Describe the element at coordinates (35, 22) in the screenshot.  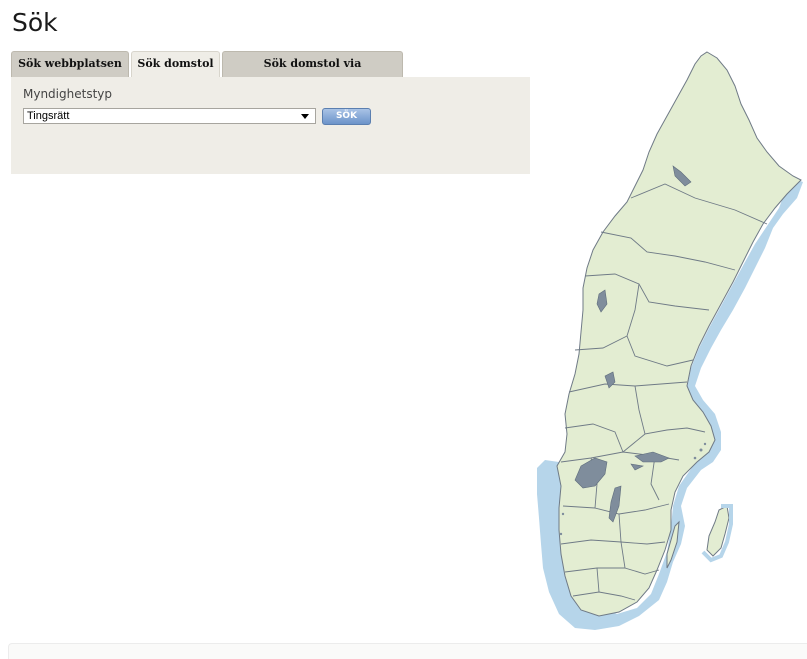
I see `page-title: Sök` at that location.